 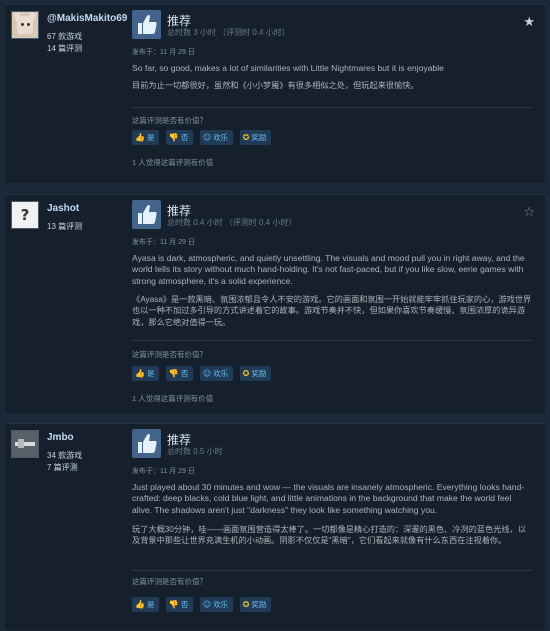 What do you see at coordinates (529, 22) in the screenshot?
I see `star-icon: ★` at bounding box center [529, 22].